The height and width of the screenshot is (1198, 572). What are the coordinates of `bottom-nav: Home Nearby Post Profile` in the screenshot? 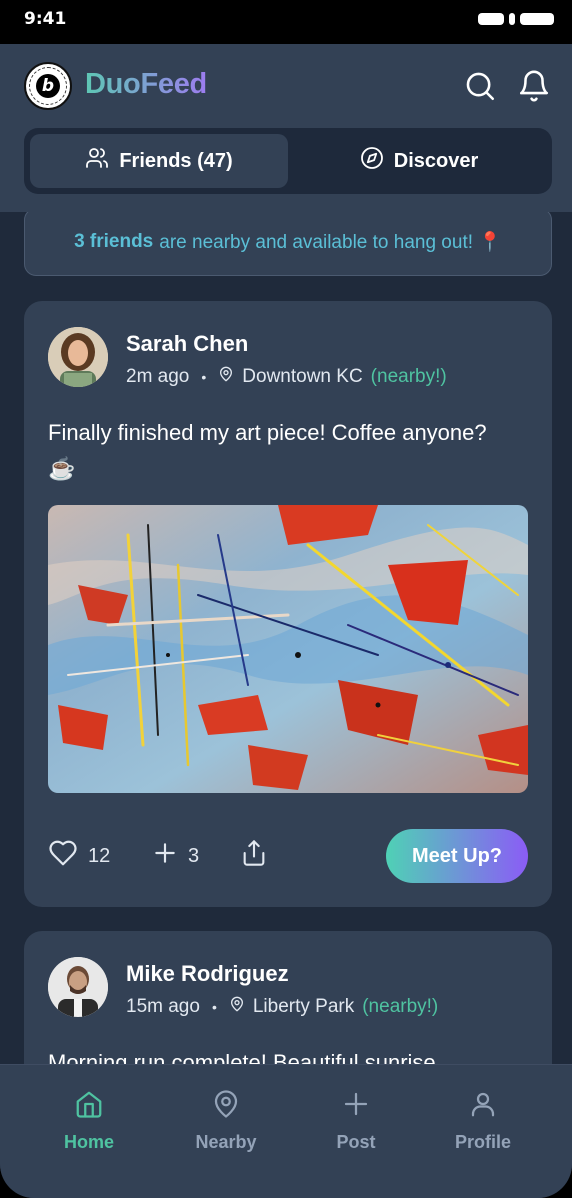 It's located at (286, 1131).